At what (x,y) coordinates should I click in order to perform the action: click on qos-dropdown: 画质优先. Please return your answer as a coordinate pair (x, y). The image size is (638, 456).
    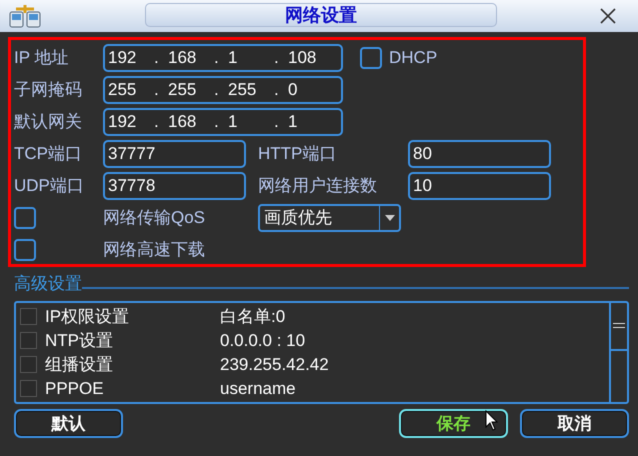
    Looking at the image, I should click on (329, 218).